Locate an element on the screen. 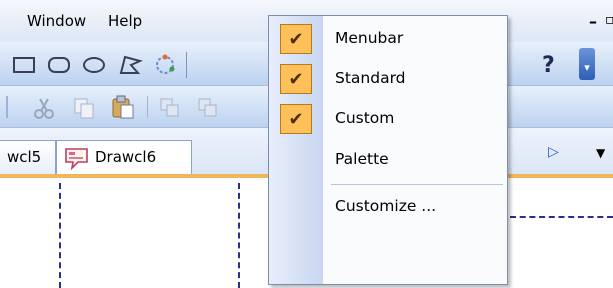 This screenshot has width=613, height=288. menu-item-custom: ✔ Custom is located at coordinates (388, 119).